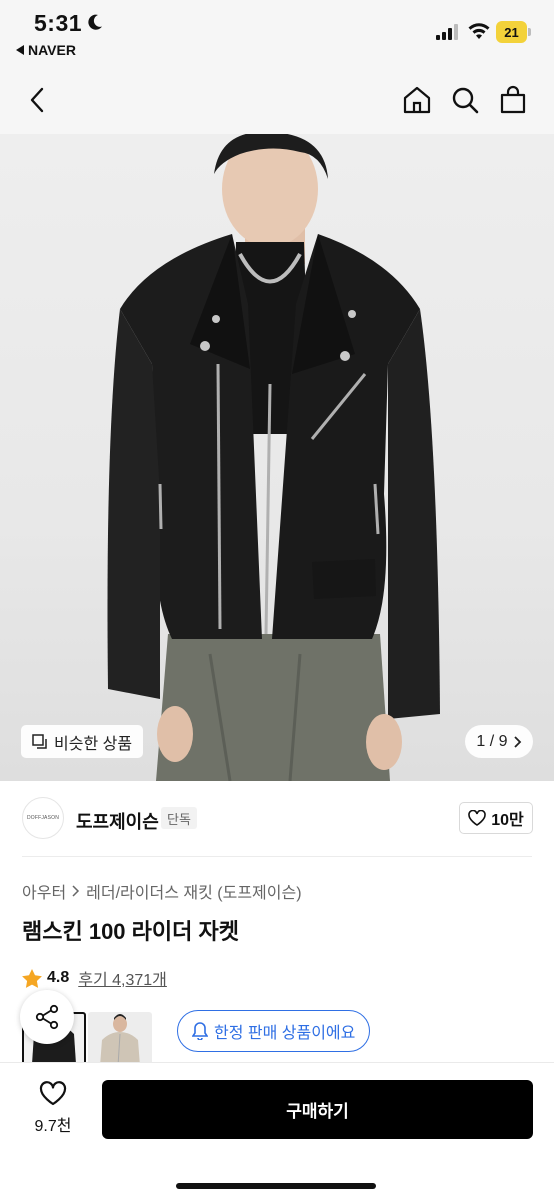  What do you see at coordinates (193, 891) in the screenshot?
I see `breadcrumb-subcategory: 레더/라이더스 재킷 (도프제이슨)` at bounding box center [193, 891].